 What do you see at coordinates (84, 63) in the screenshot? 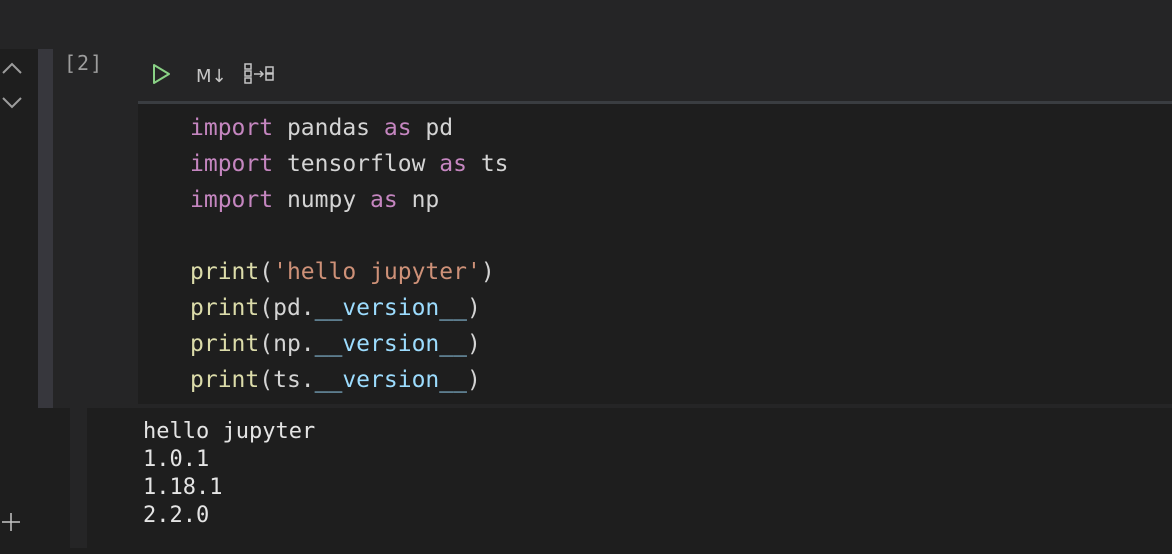
I see `execution-count: [2]` at bounding box center [84, 63].